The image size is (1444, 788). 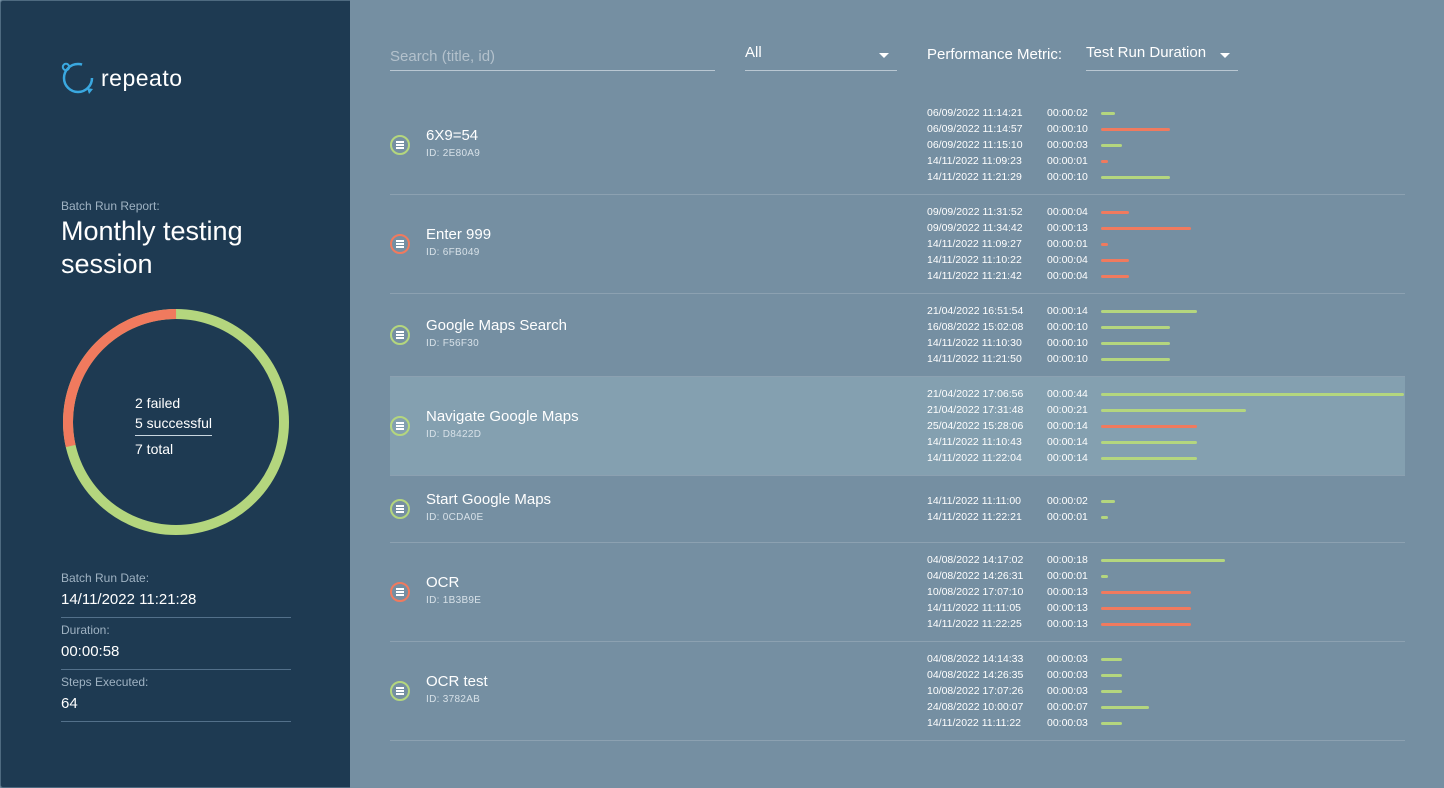 What do you see at coordinates (1067, 113) in the screenshot?
I see `run-duration: 00:00:02` at bounding box center [1067, 113].